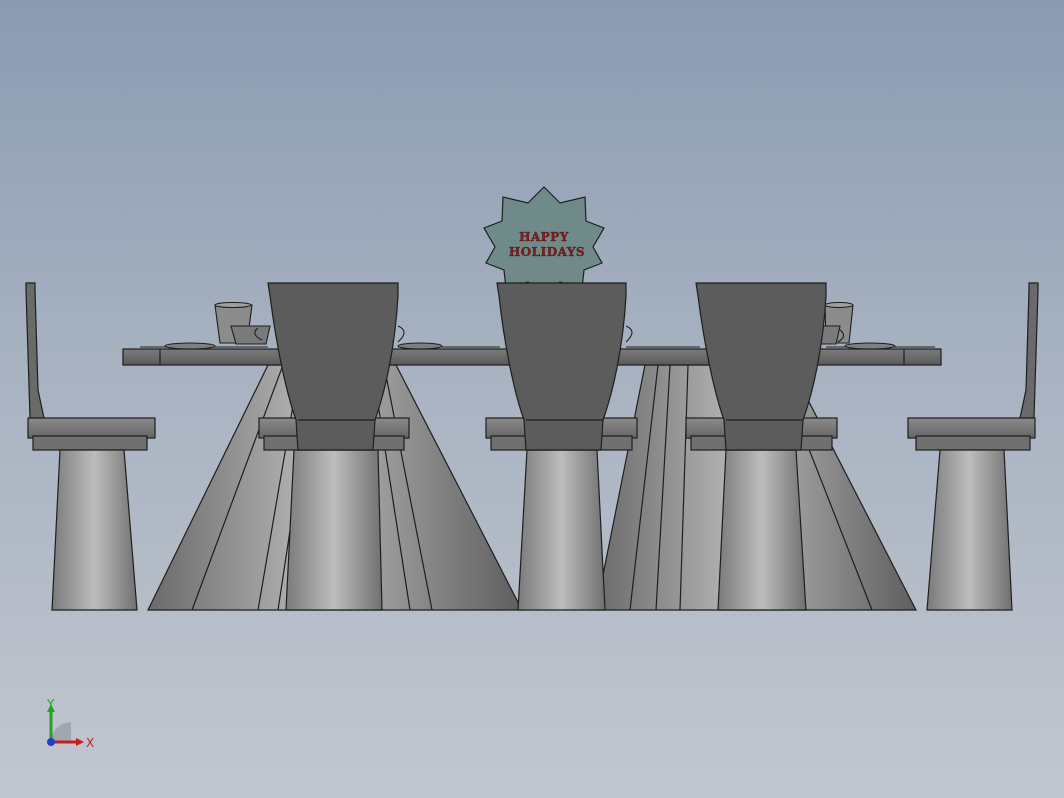 The height and width of the screenshot is (798, 1064). Describe the element at coordinates (61, 732) in the screenshot. I see `triad-plane-icon` at that location.